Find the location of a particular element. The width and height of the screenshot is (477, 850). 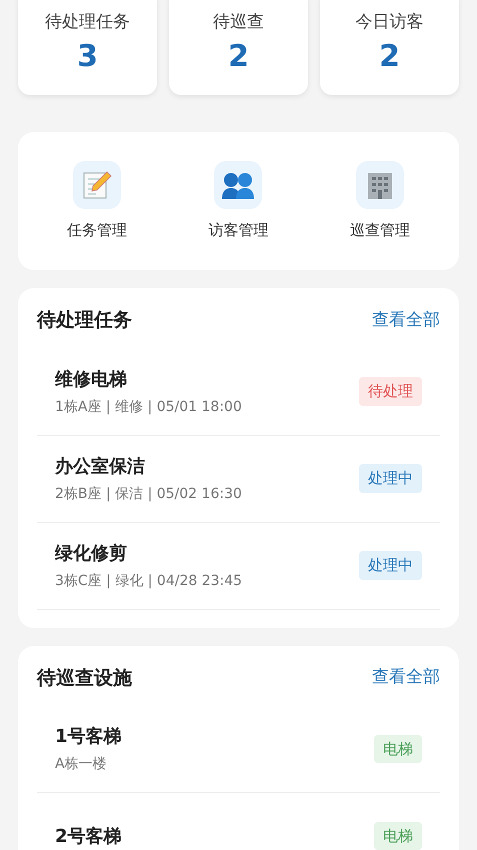

stat-label: 待处理任务 is located at coordinates (87, 22).